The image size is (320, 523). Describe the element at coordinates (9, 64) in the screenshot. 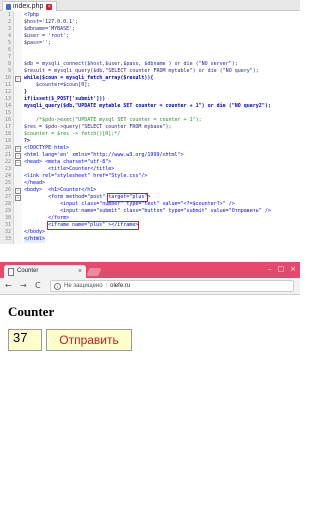

I see `line-number: 8` at that location.